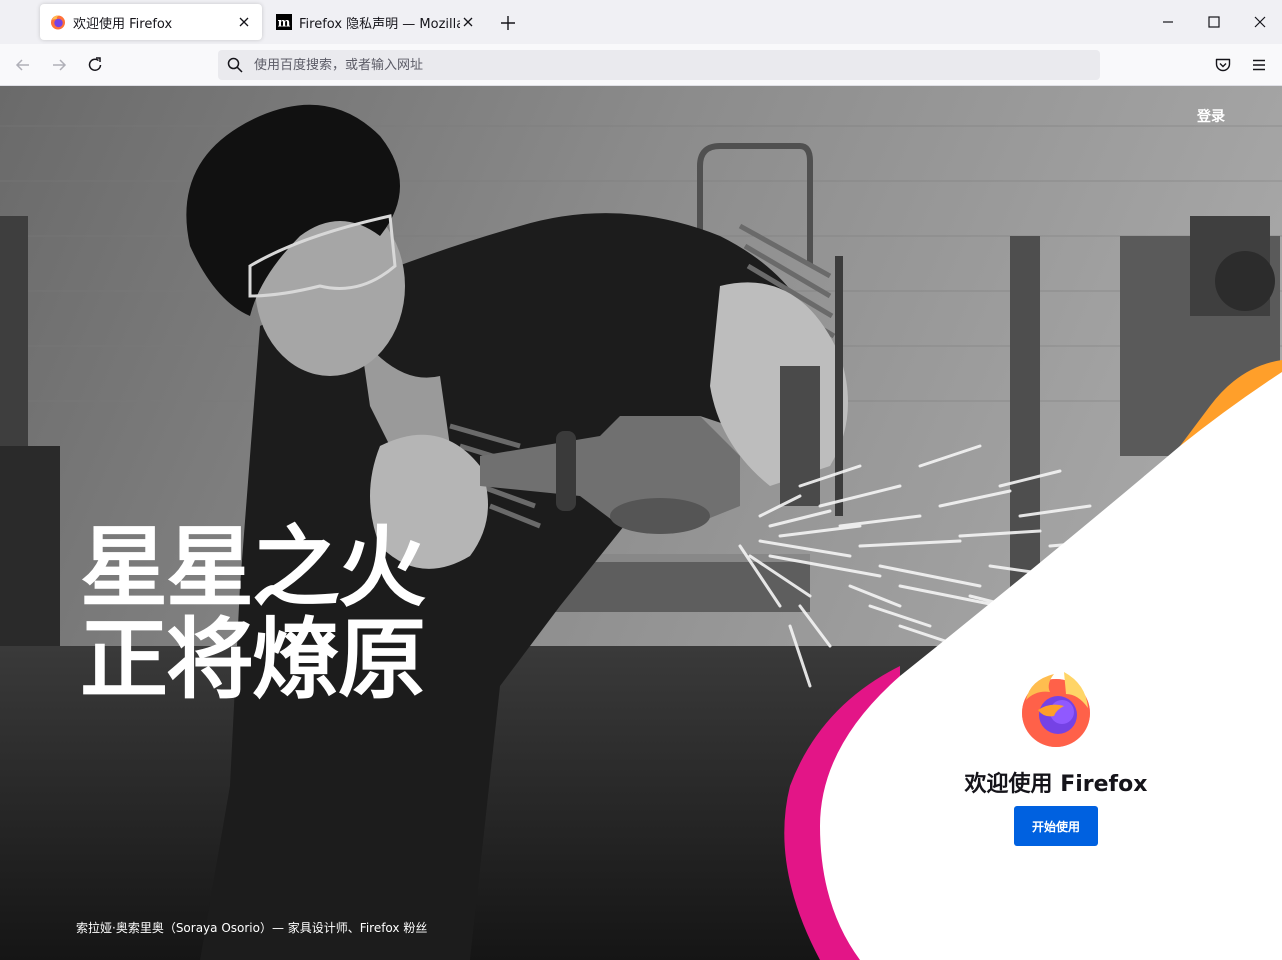 Image resolution: width=1282 pixels, height=960 pixels. I want to click on mozilla-m-icon: m, so click(284, 22).